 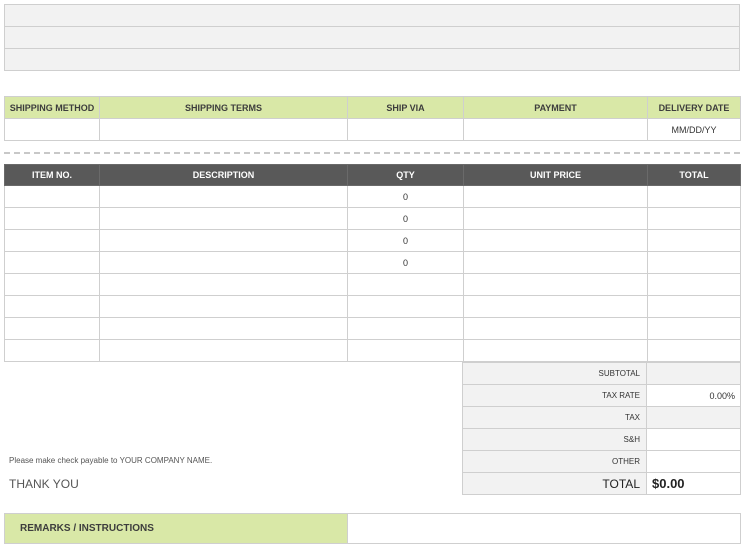 I want to click on tax-row: TAX, so click(x=601, y=417).